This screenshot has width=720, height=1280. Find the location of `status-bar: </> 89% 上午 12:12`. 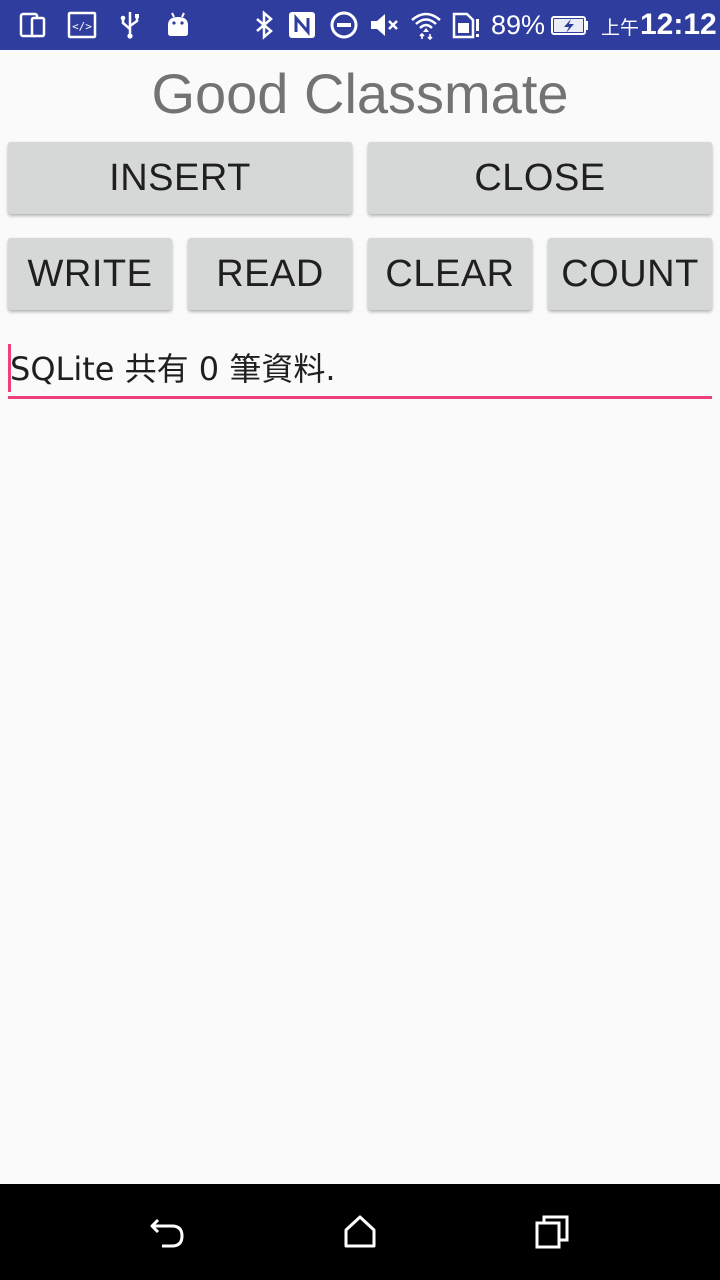

status-bar: </> 89% 上午 12:12 is located at coordinates (360, 25).